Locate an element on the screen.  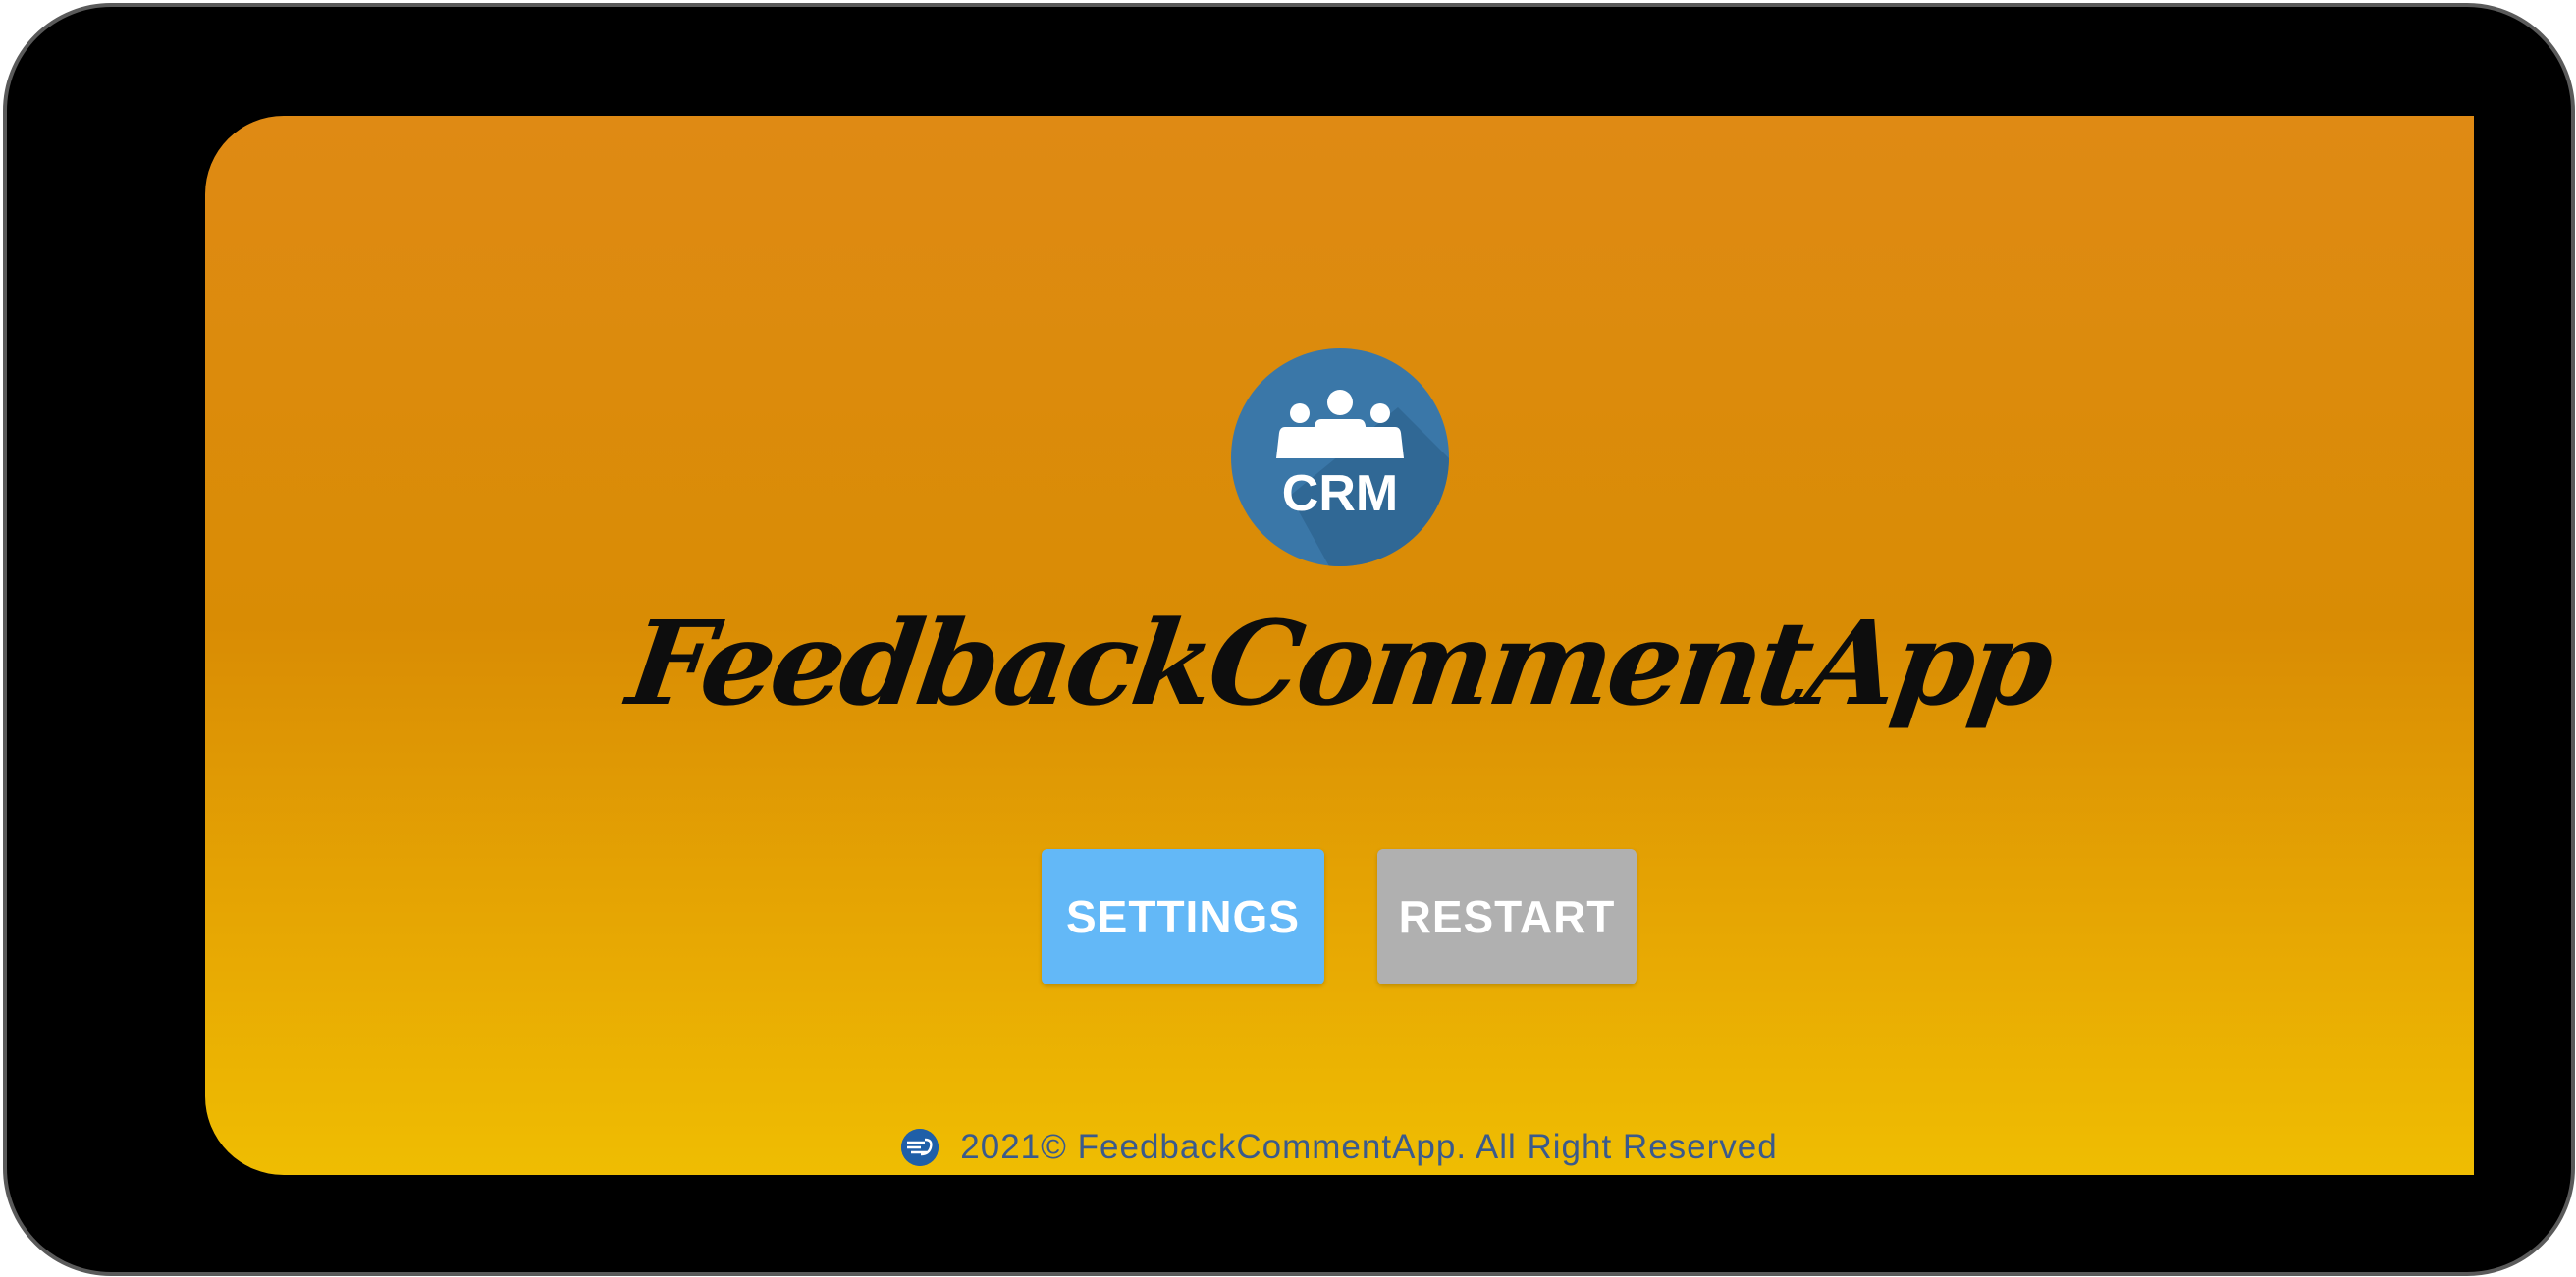
settings-button: SETTINGS is located at coordinates (1183, 916).